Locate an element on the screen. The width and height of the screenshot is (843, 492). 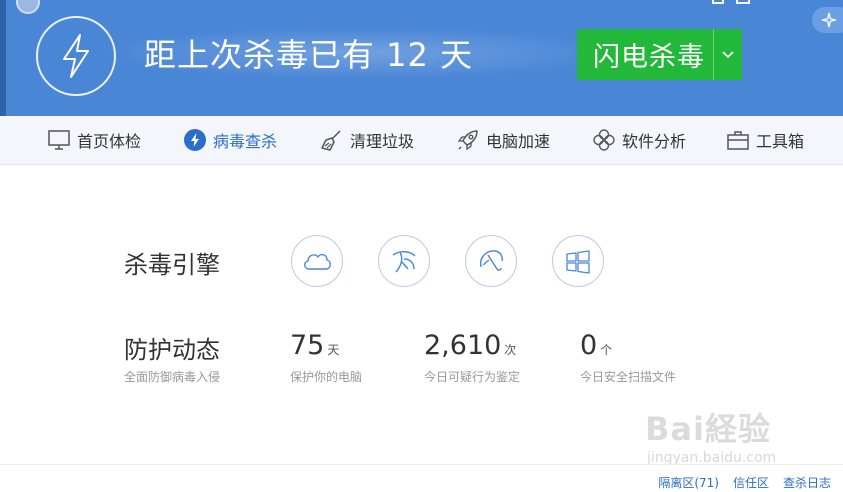
tab-label: 电脑加速 is located at coordinates (518, 141).